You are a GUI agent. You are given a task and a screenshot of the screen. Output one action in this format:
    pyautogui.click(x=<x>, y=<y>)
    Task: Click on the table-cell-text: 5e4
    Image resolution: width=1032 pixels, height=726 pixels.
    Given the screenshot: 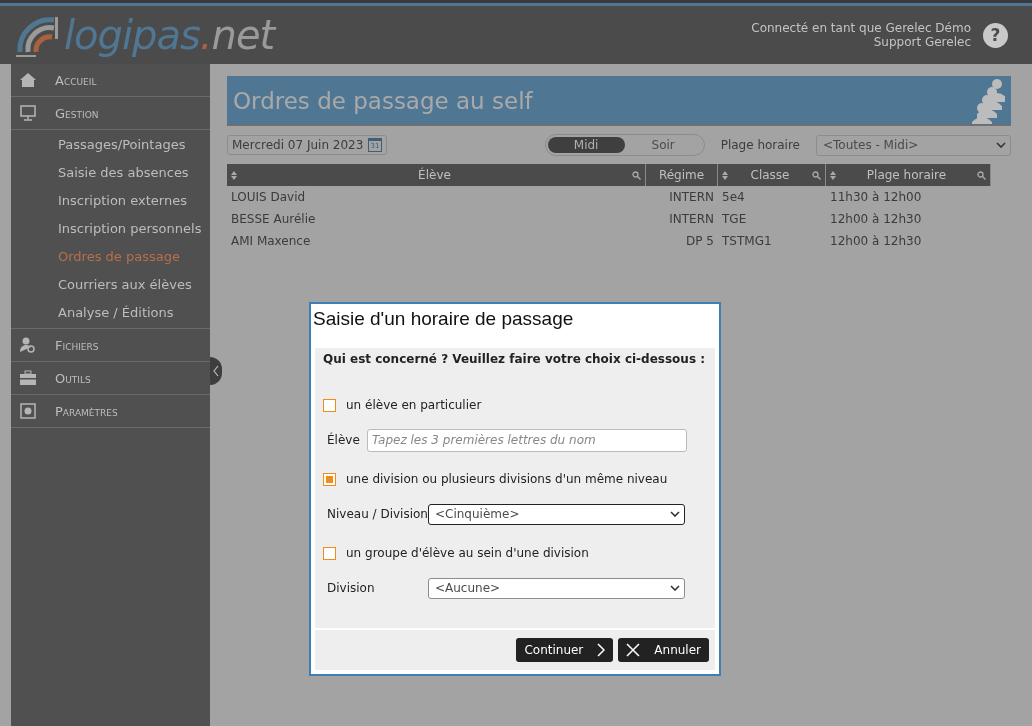 What is the action you would take?
    pyautogui.click(x=733, y=197)
    